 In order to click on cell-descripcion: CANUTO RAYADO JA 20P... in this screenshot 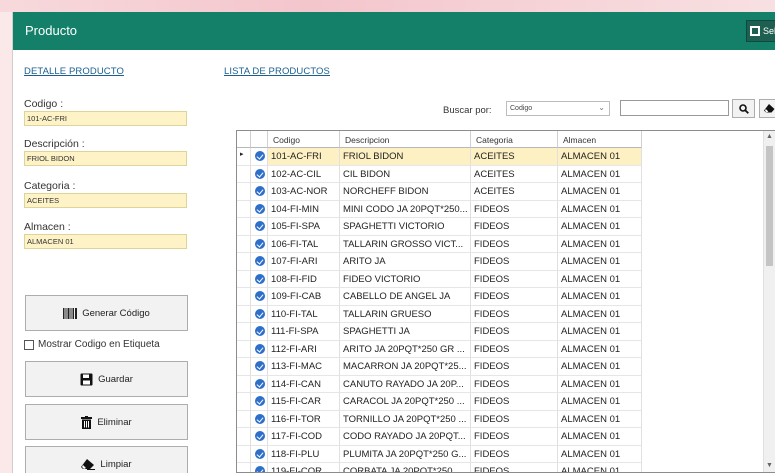, I will do `click(405, 384)`.